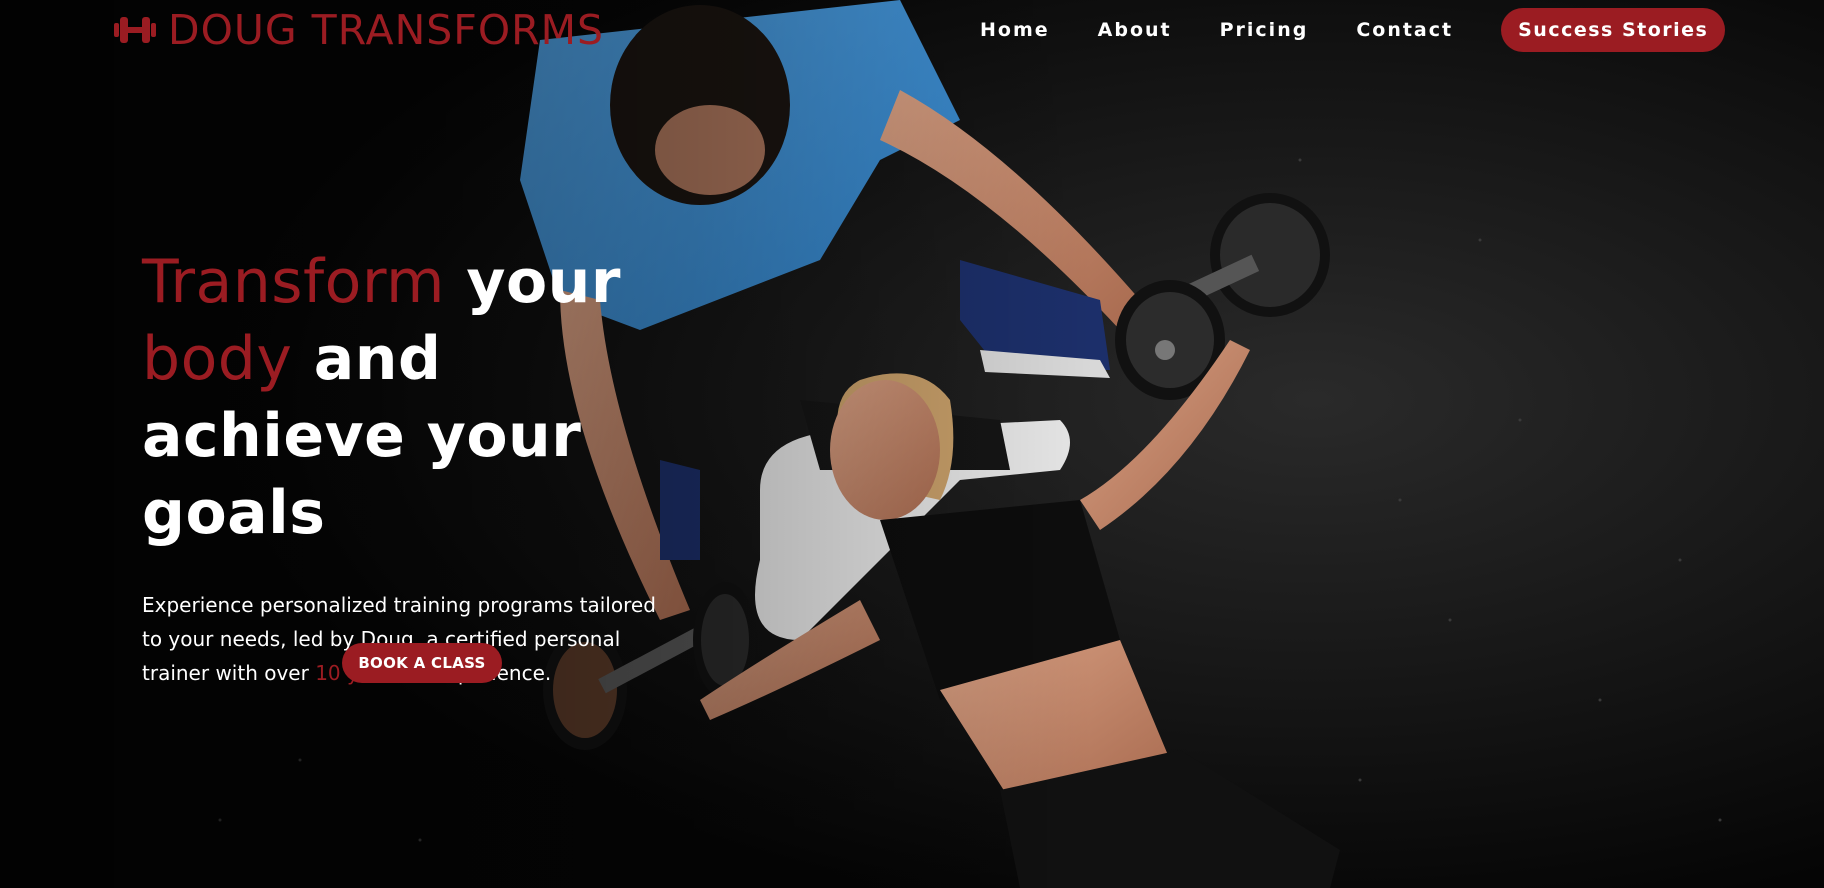  I want to click on book-a-class-button: BOOK A CLASS, so click(422, 663).